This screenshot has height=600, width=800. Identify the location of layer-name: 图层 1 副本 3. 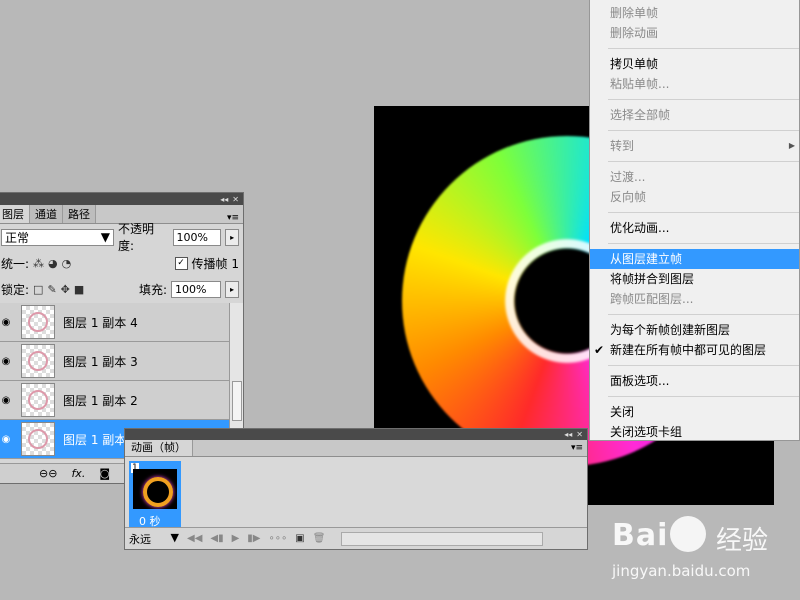
(100, 361).